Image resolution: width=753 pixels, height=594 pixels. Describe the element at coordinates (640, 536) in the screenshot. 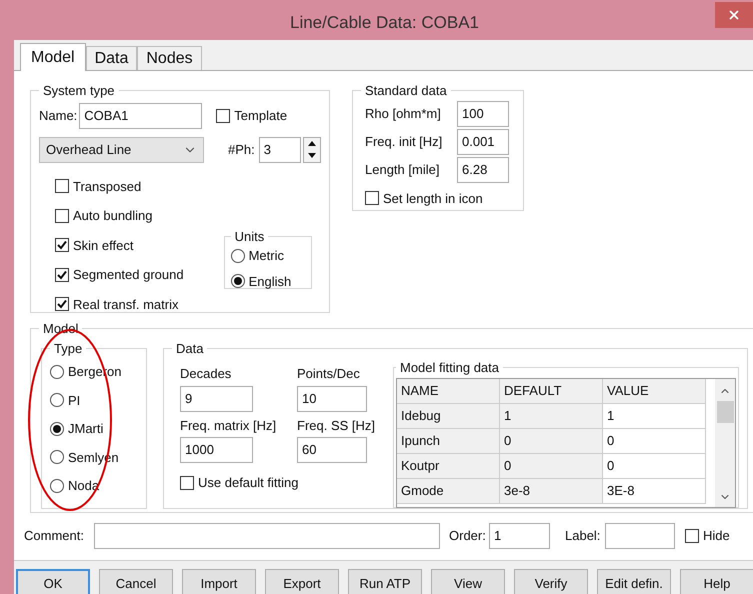

I see `label-field` at that location.